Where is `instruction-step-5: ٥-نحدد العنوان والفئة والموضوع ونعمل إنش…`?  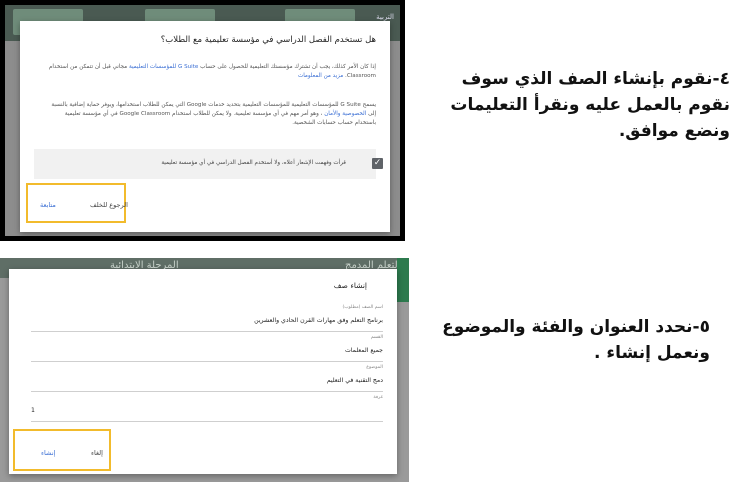
instruction-step-5: ٥-نحدد العنوان والفئة والموضوع ونعمل إنش… is located at coordinates (576, 340).